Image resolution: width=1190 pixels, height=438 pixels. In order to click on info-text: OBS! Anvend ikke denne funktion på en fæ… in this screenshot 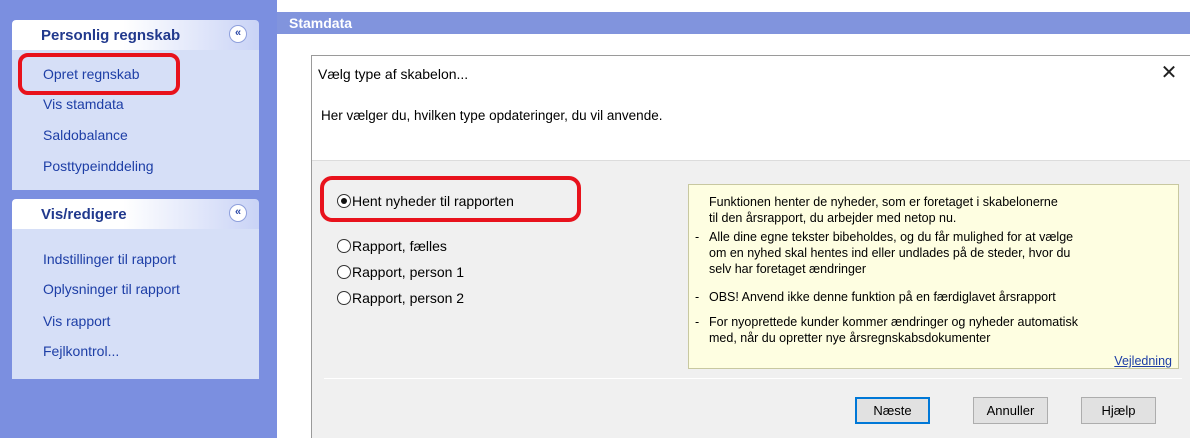, I will do `click(882, 297)`.